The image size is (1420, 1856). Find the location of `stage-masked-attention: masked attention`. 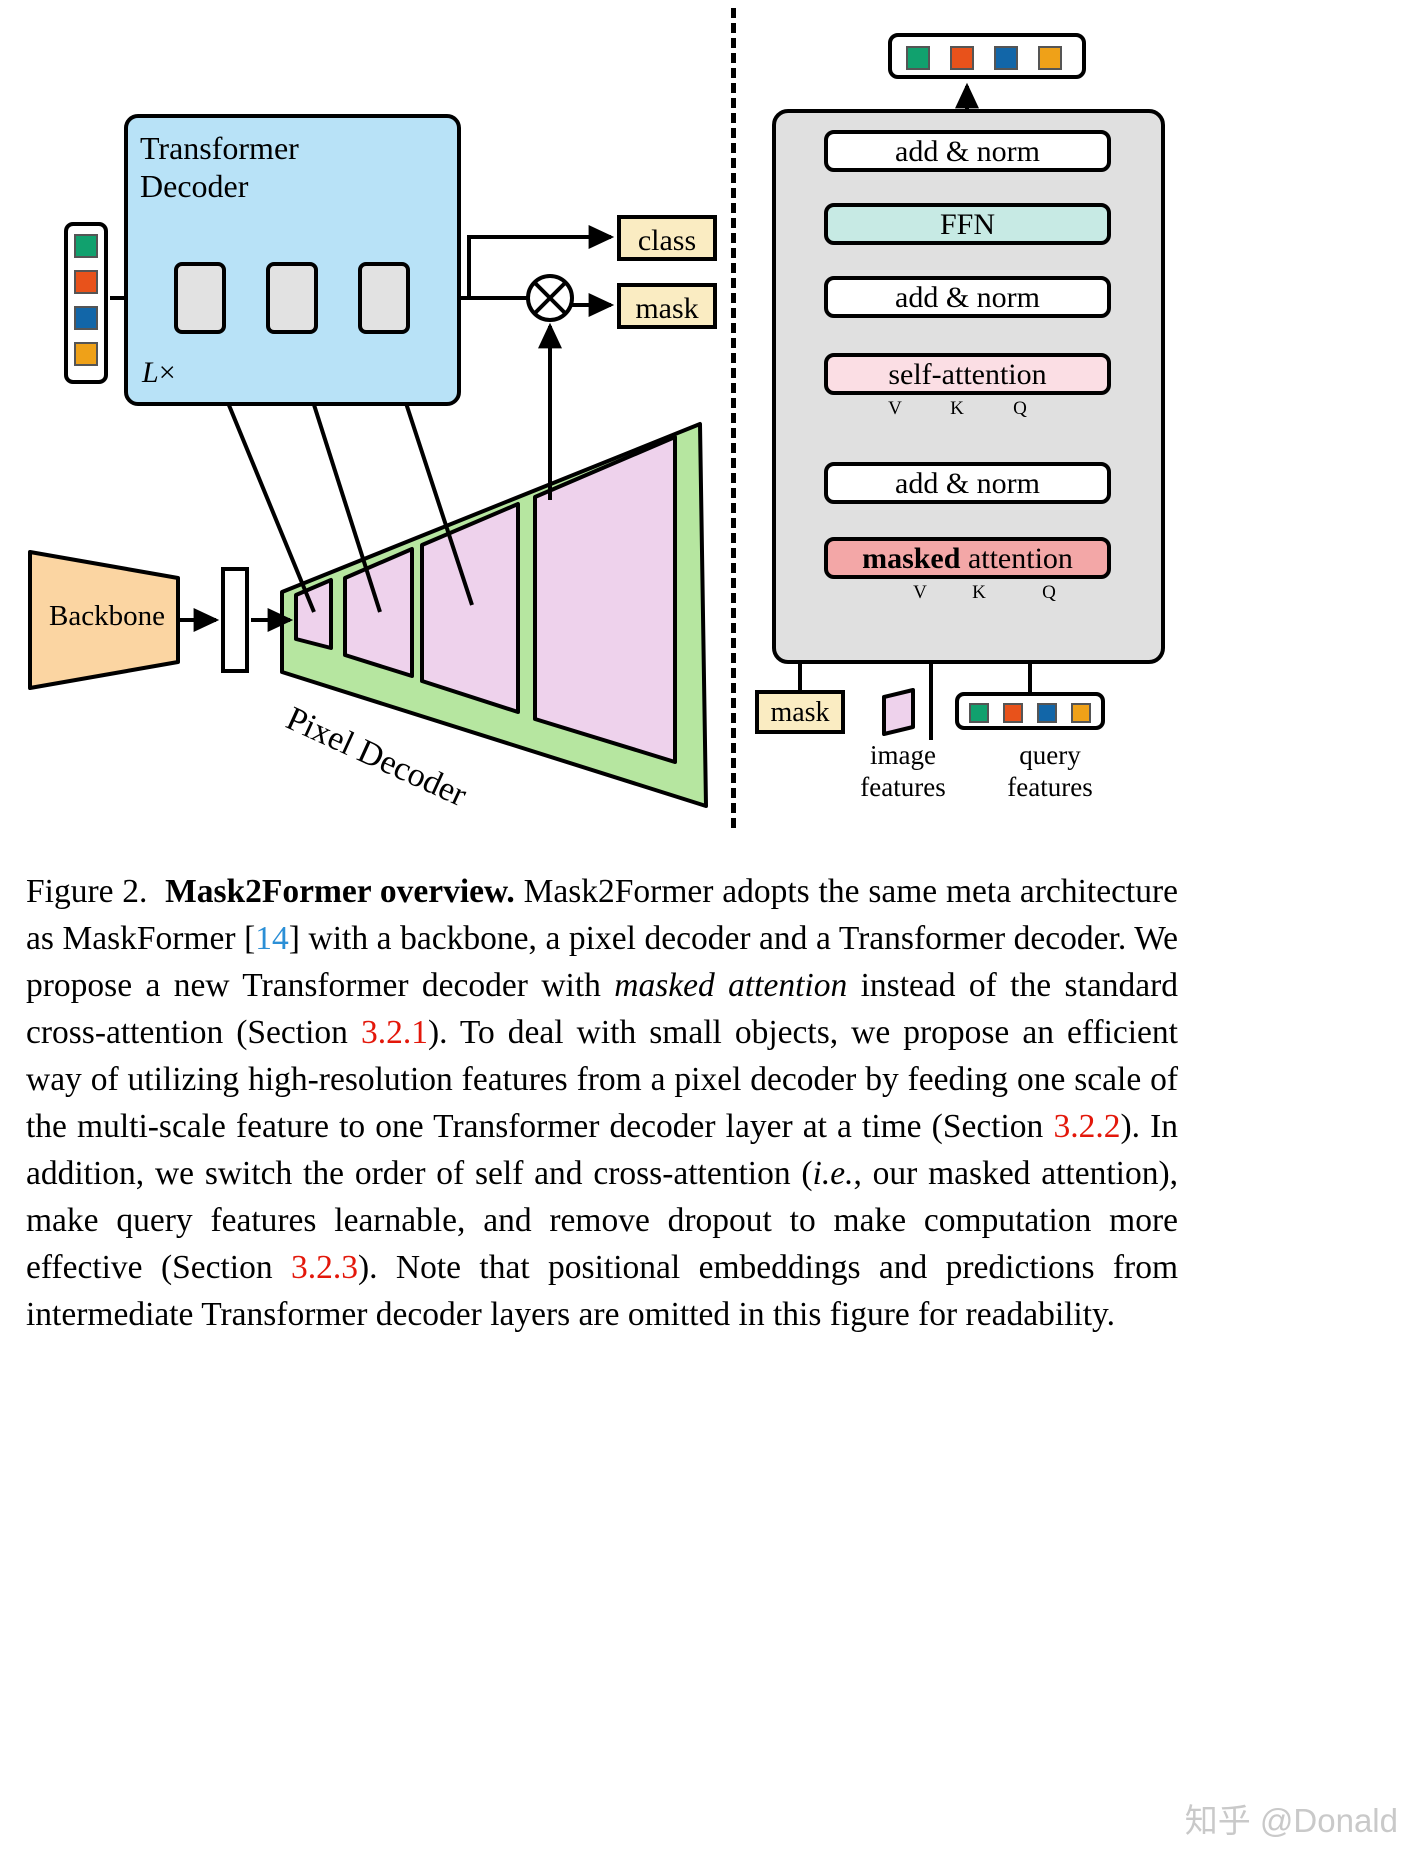

stage-masked-attention: masked attention is located at coordinates (967, 558).